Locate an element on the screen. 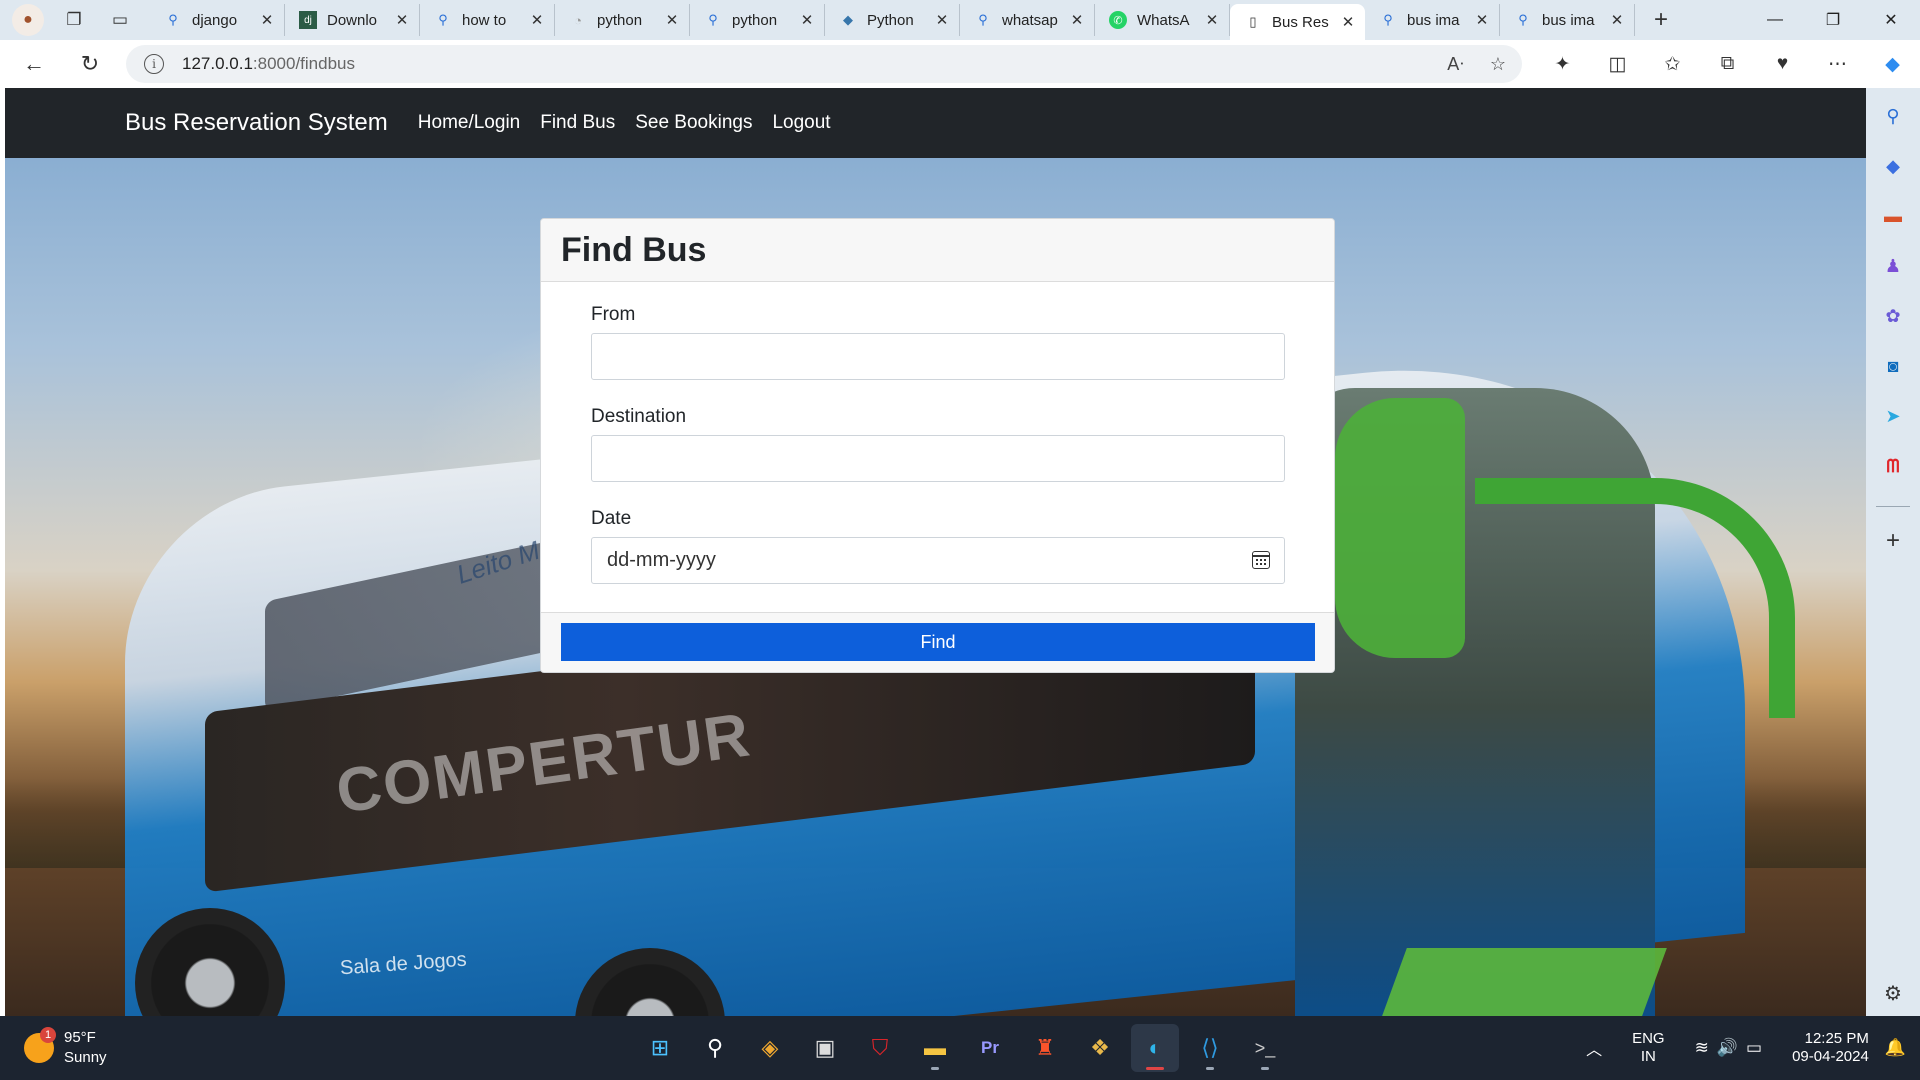 The image size is (1920, 1080). copilot-sidebar-icon: ✿ is located at coordinates (1893, 316).